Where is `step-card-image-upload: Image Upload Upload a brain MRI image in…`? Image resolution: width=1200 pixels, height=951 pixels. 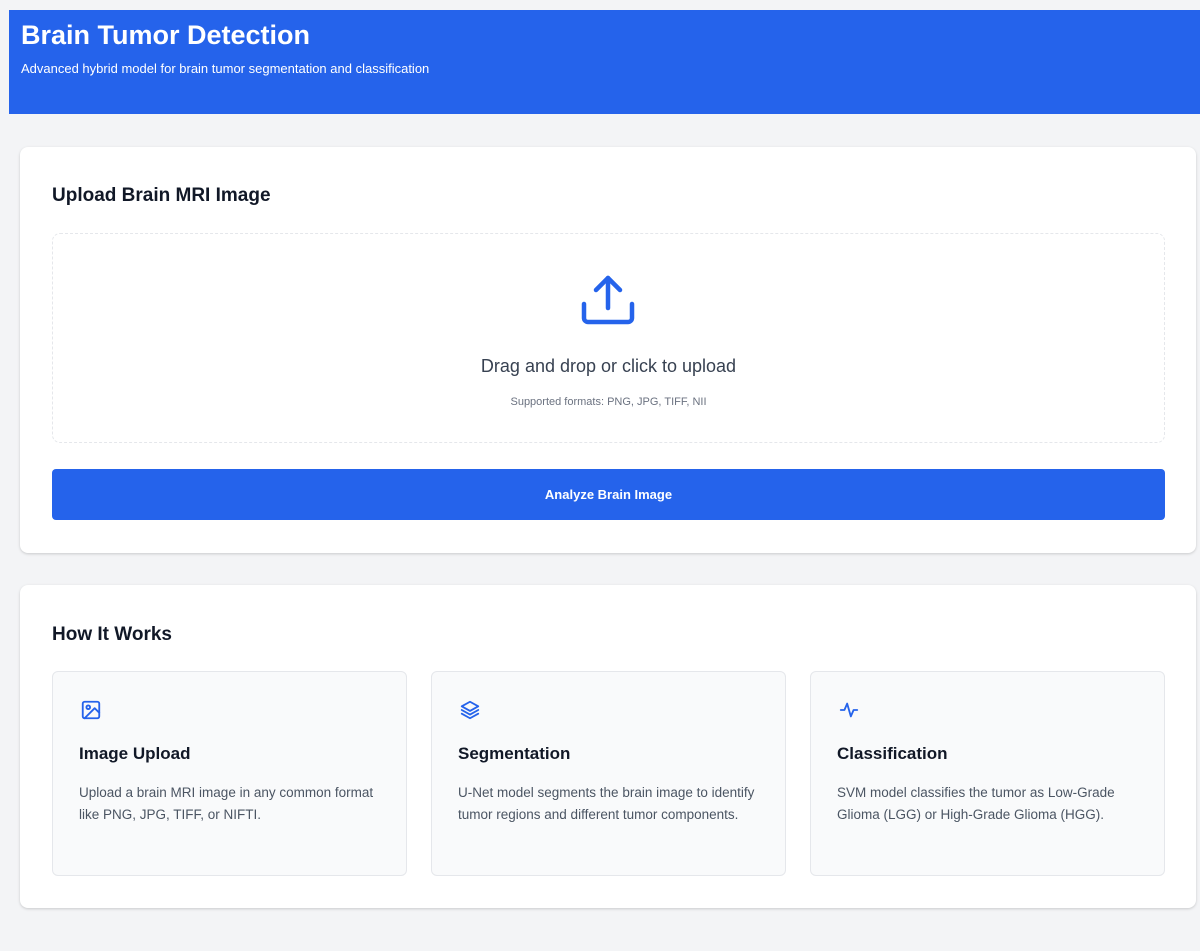 step-card-image-upload: Image Upload Upload a brain MRI image in… is located at coordinates (229, 773).